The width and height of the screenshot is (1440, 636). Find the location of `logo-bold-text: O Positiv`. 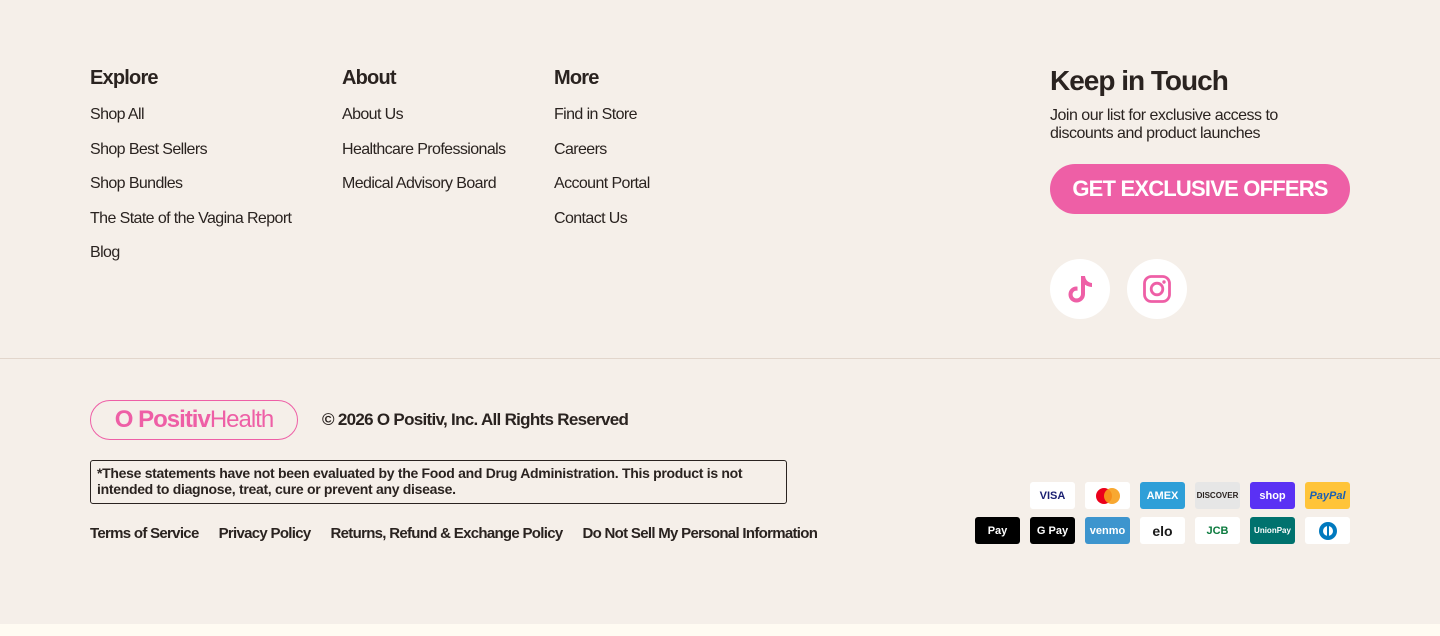

logo-bold-text: O Positiv is located at coordinates (162, 419).